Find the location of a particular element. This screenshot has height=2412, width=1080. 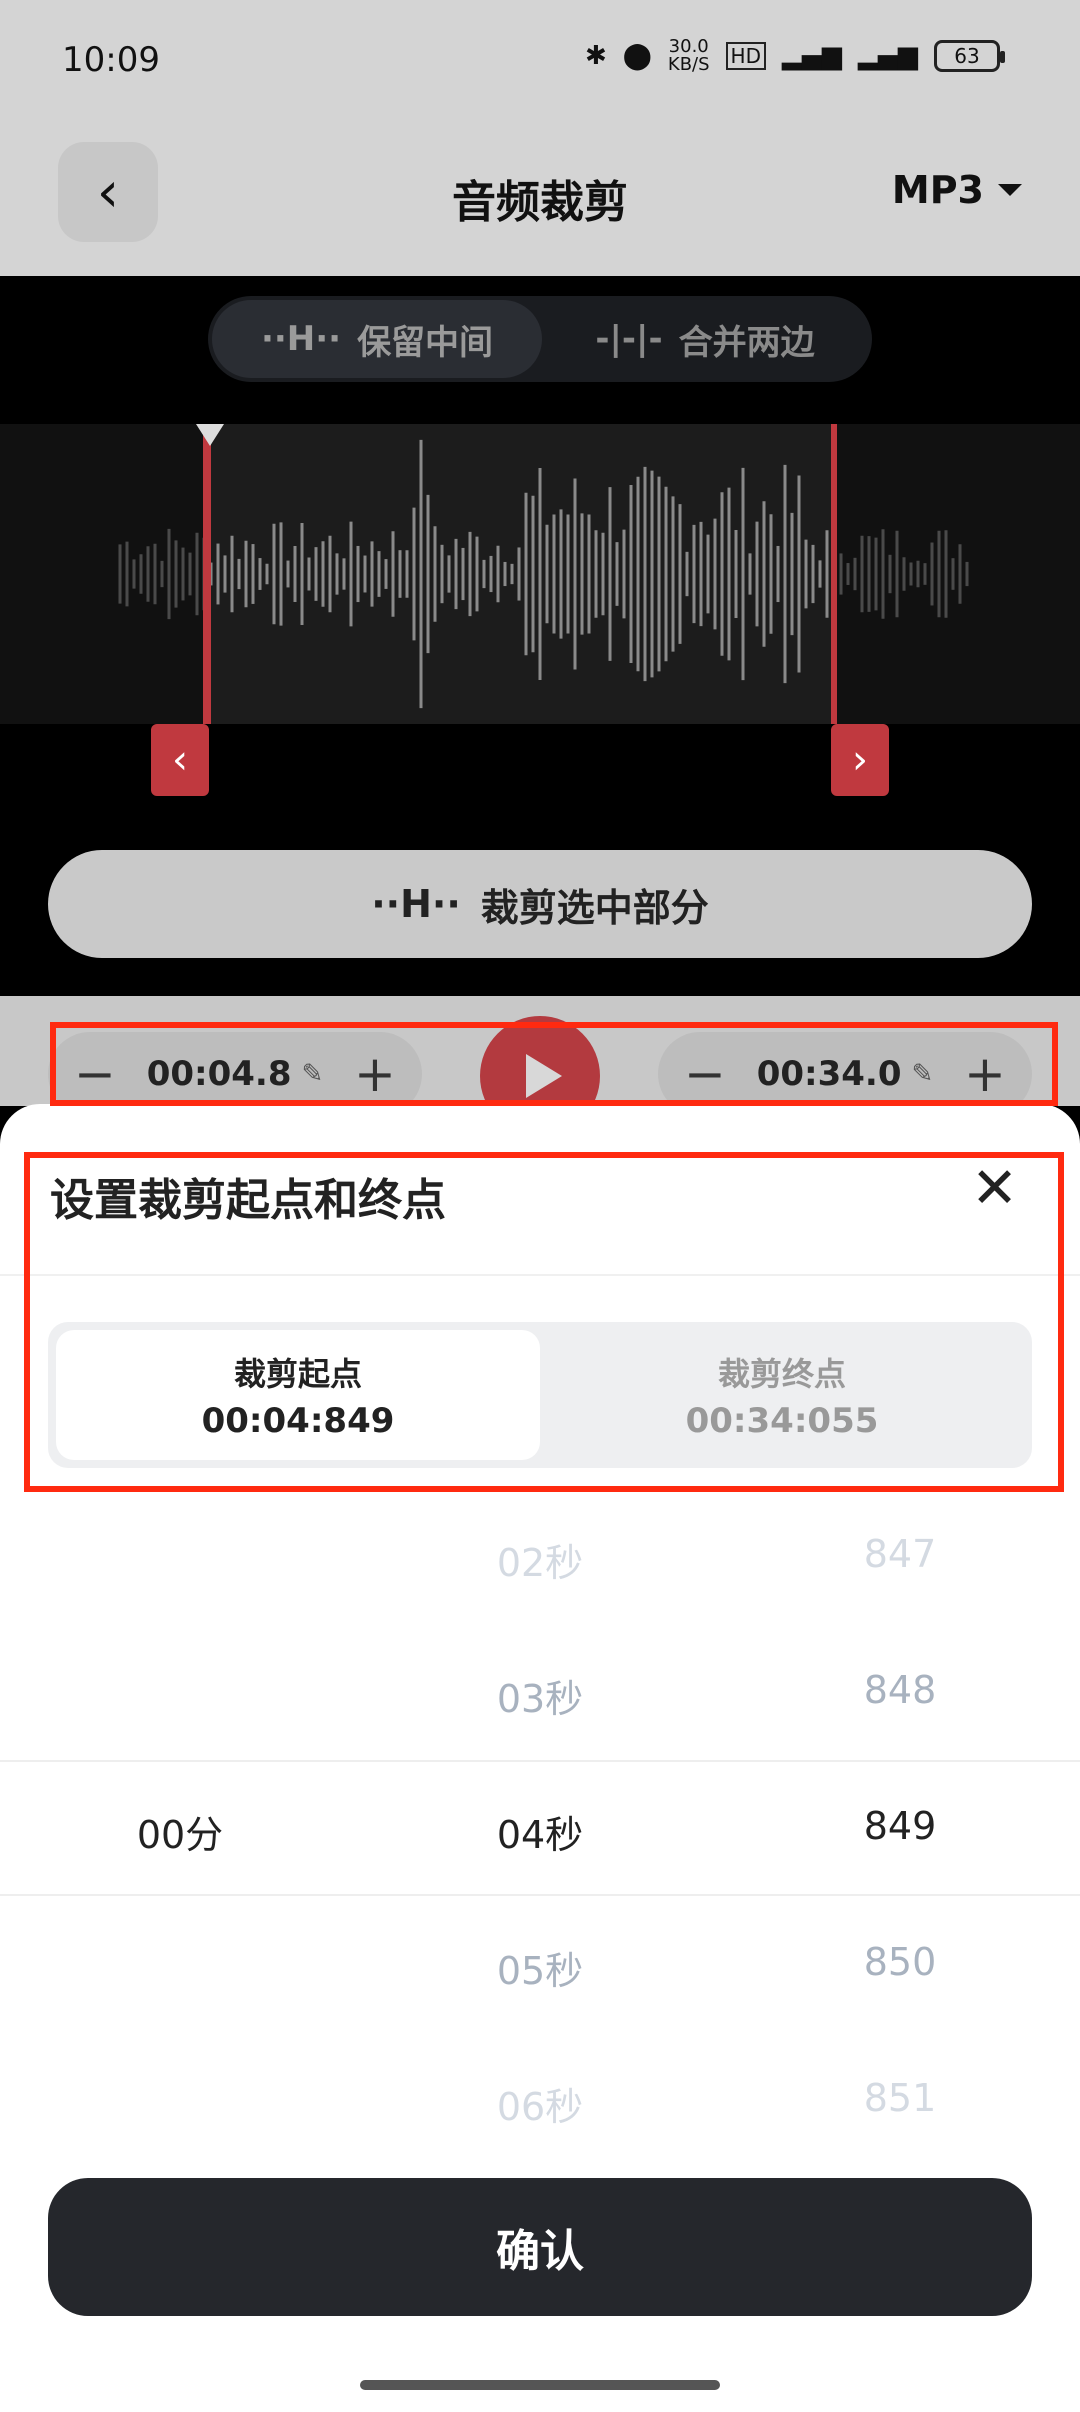

crop-selection-label: 裁剪选中部分 is located at coordinates (594, 907).